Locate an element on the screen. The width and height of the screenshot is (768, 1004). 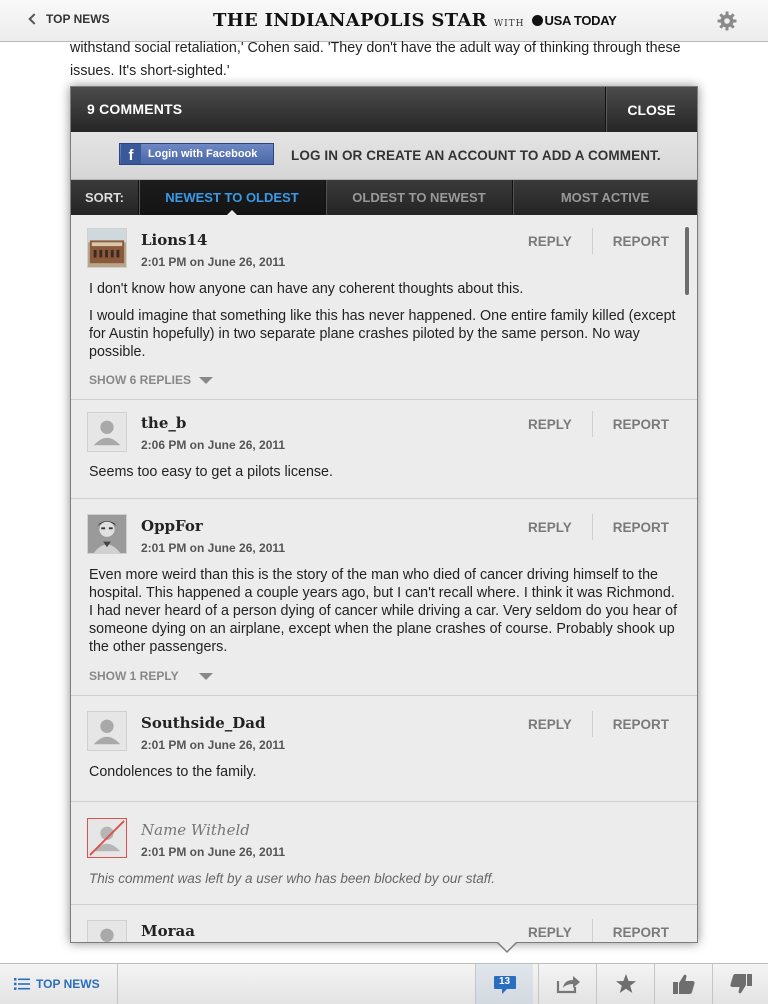
comment-item: Moraa REPLY REPORT is located at coordinates (384, 923).